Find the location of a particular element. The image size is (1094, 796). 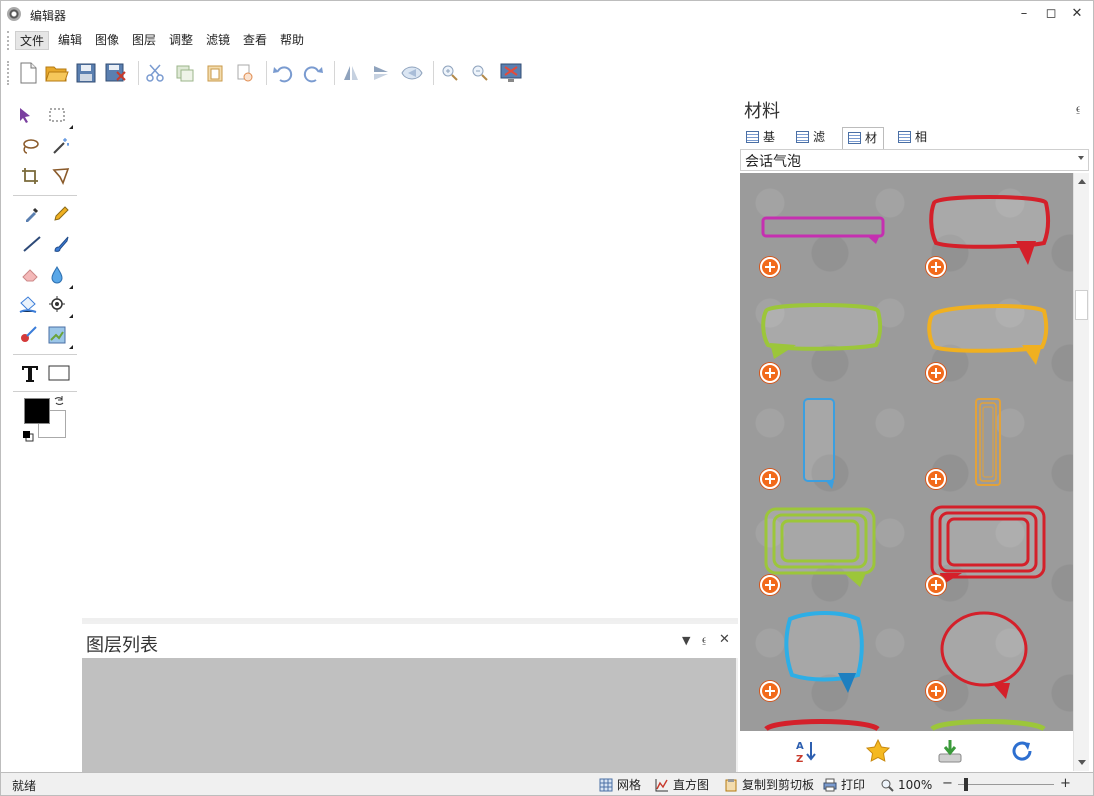

star-icon is located at coordinates (878, 751).